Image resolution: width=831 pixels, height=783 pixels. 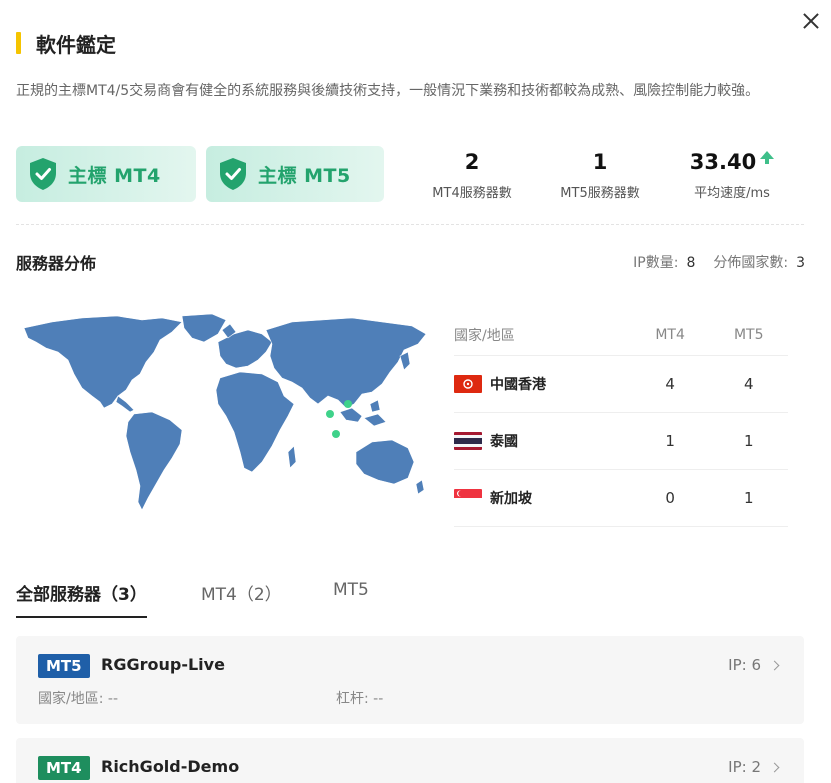 What do you see at coordinates (748, 334) in the screenshot?
I see `col-header-mt5: MT5` at bounding box center [748, 334].